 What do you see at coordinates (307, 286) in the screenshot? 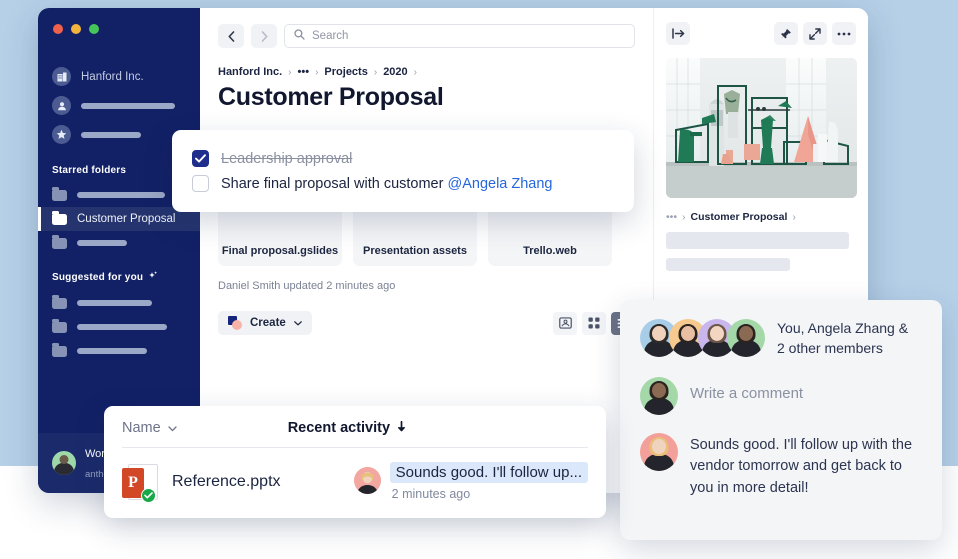
I see `last-updated-text: Daniel Smith updated 2 minutes ago` at bounding box center [307, 286].